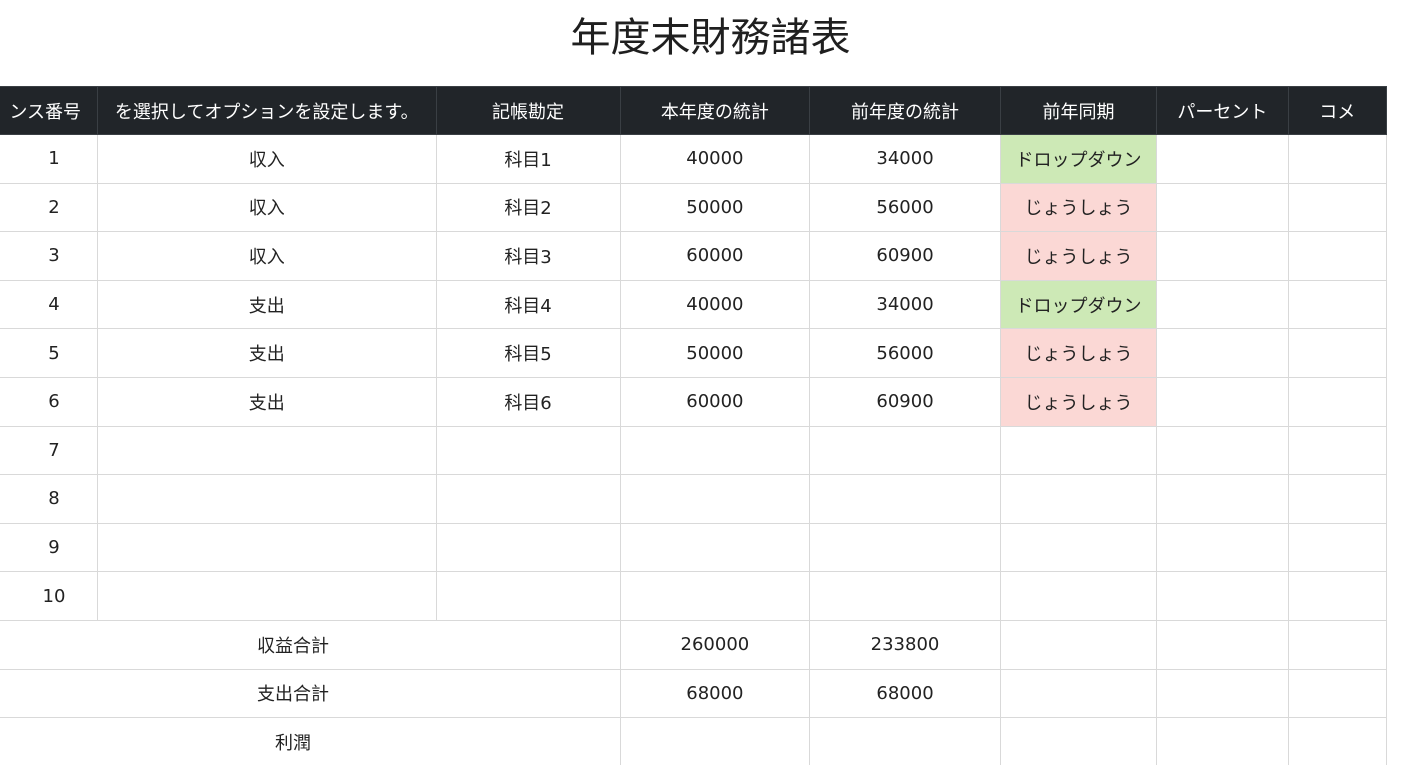  I want to click on table-row: 5 支出 科目5 50000 56000 じょうしょう, so click(694, 353).